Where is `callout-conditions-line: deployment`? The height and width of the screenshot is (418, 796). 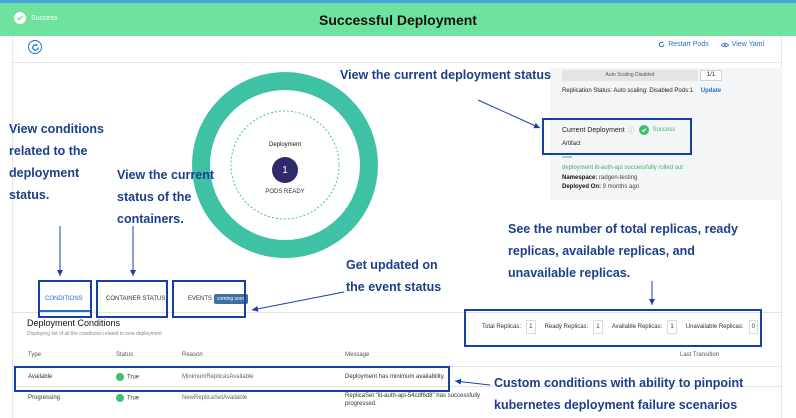
callout-conditions-line: deployment is located at coordinates (44, 173).